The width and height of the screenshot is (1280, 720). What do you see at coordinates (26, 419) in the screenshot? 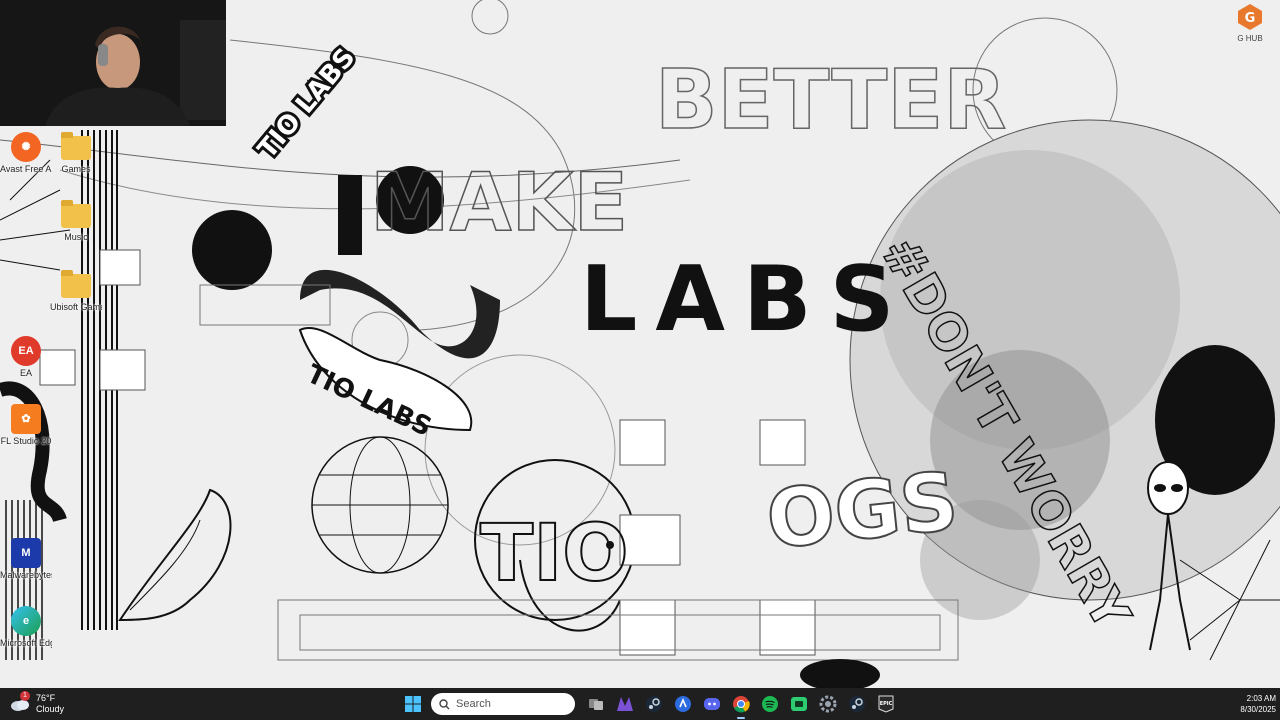
I see `fl-studio-icon: ✿` at bounding box center [26, 419].